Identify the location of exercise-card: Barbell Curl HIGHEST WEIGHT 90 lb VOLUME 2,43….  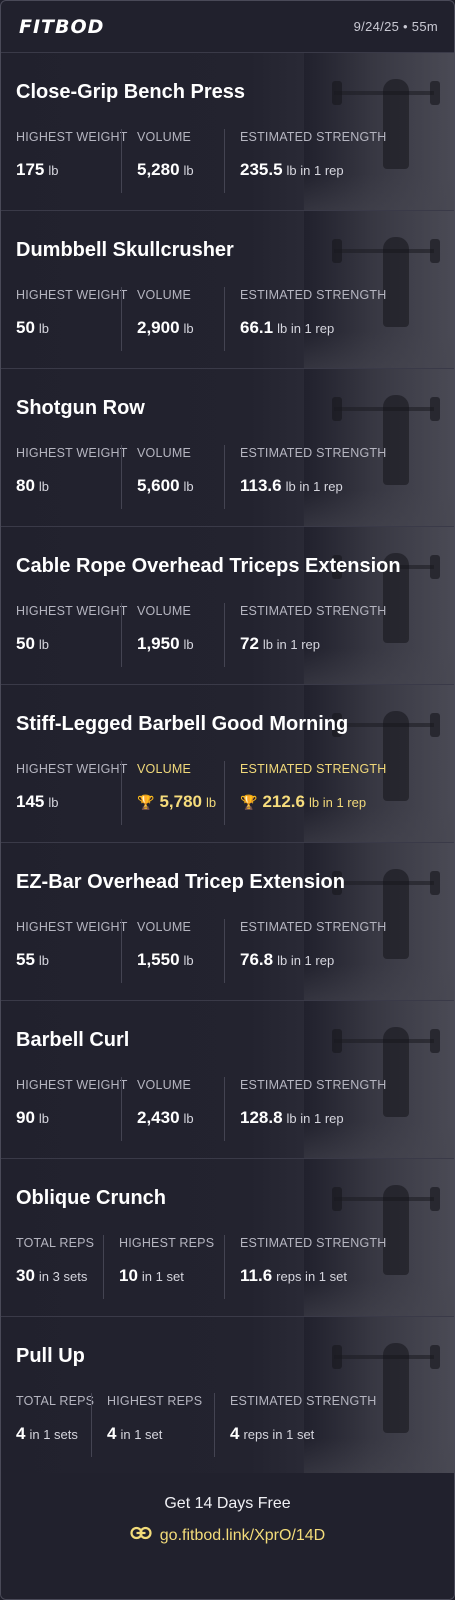
(227, 1080).